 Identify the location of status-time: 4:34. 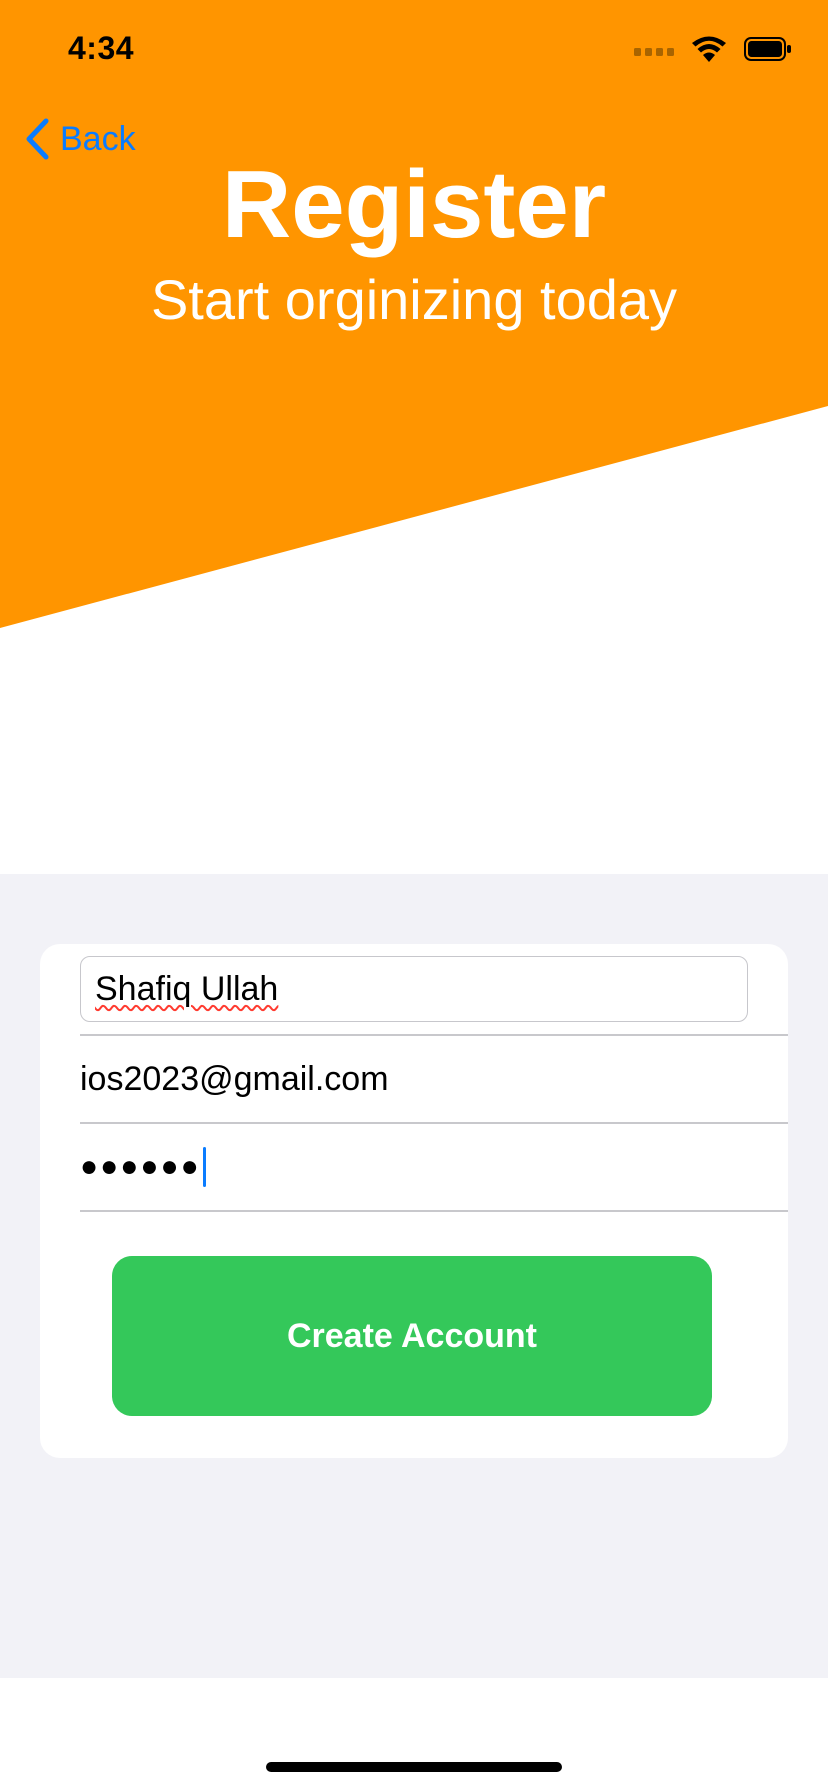
(101, 48).